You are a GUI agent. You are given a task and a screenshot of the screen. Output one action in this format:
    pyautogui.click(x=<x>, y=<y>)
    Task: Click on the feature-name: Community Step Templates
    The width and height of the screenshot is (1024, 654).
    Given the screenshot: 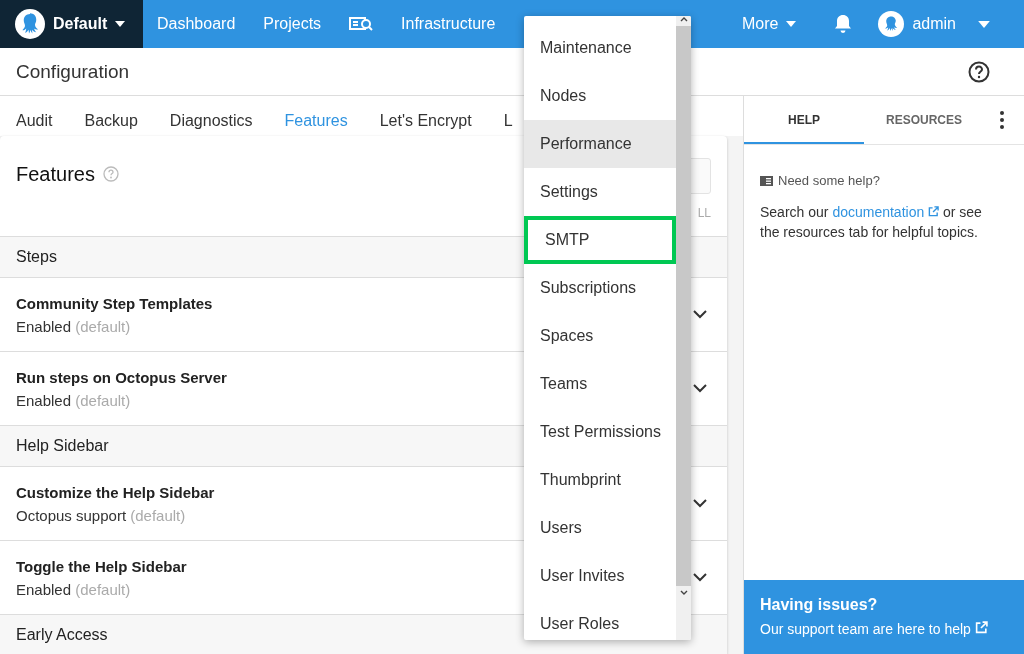 What is the action you would take?
    pyautogui.click(x=114, y=303)
    